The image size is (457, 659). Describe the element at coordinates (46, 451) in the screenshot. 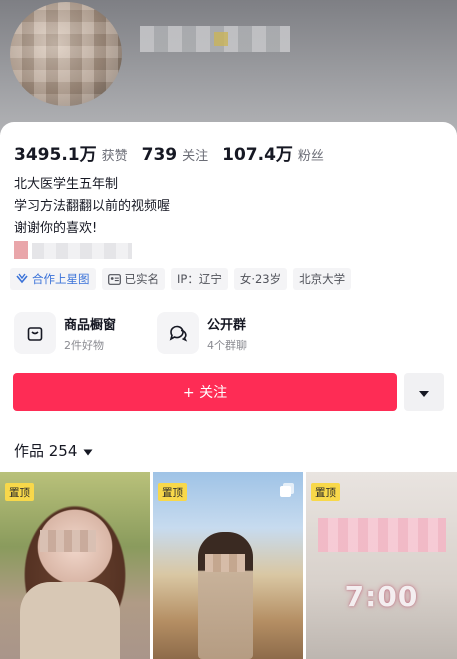

I see `works-tab-label: 作品 254` at that location.